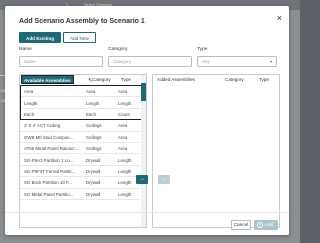  Describe the element at coordinates (40, 37) in the screenshot. I see `tab-add-existing: Add Existing` at that location.